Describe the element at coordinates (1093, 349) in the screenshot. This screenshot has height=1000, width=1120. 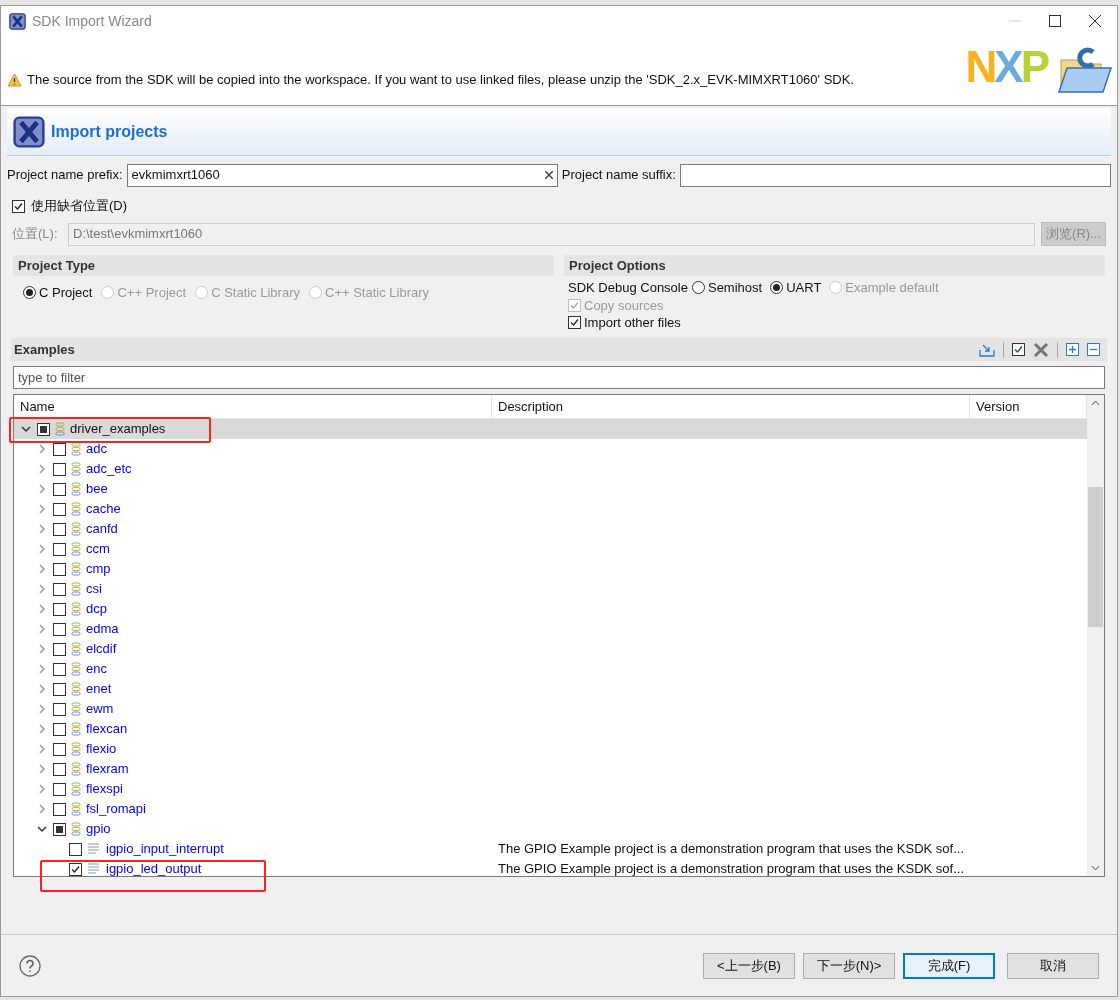
I see `collapse-all-icon` at that location.